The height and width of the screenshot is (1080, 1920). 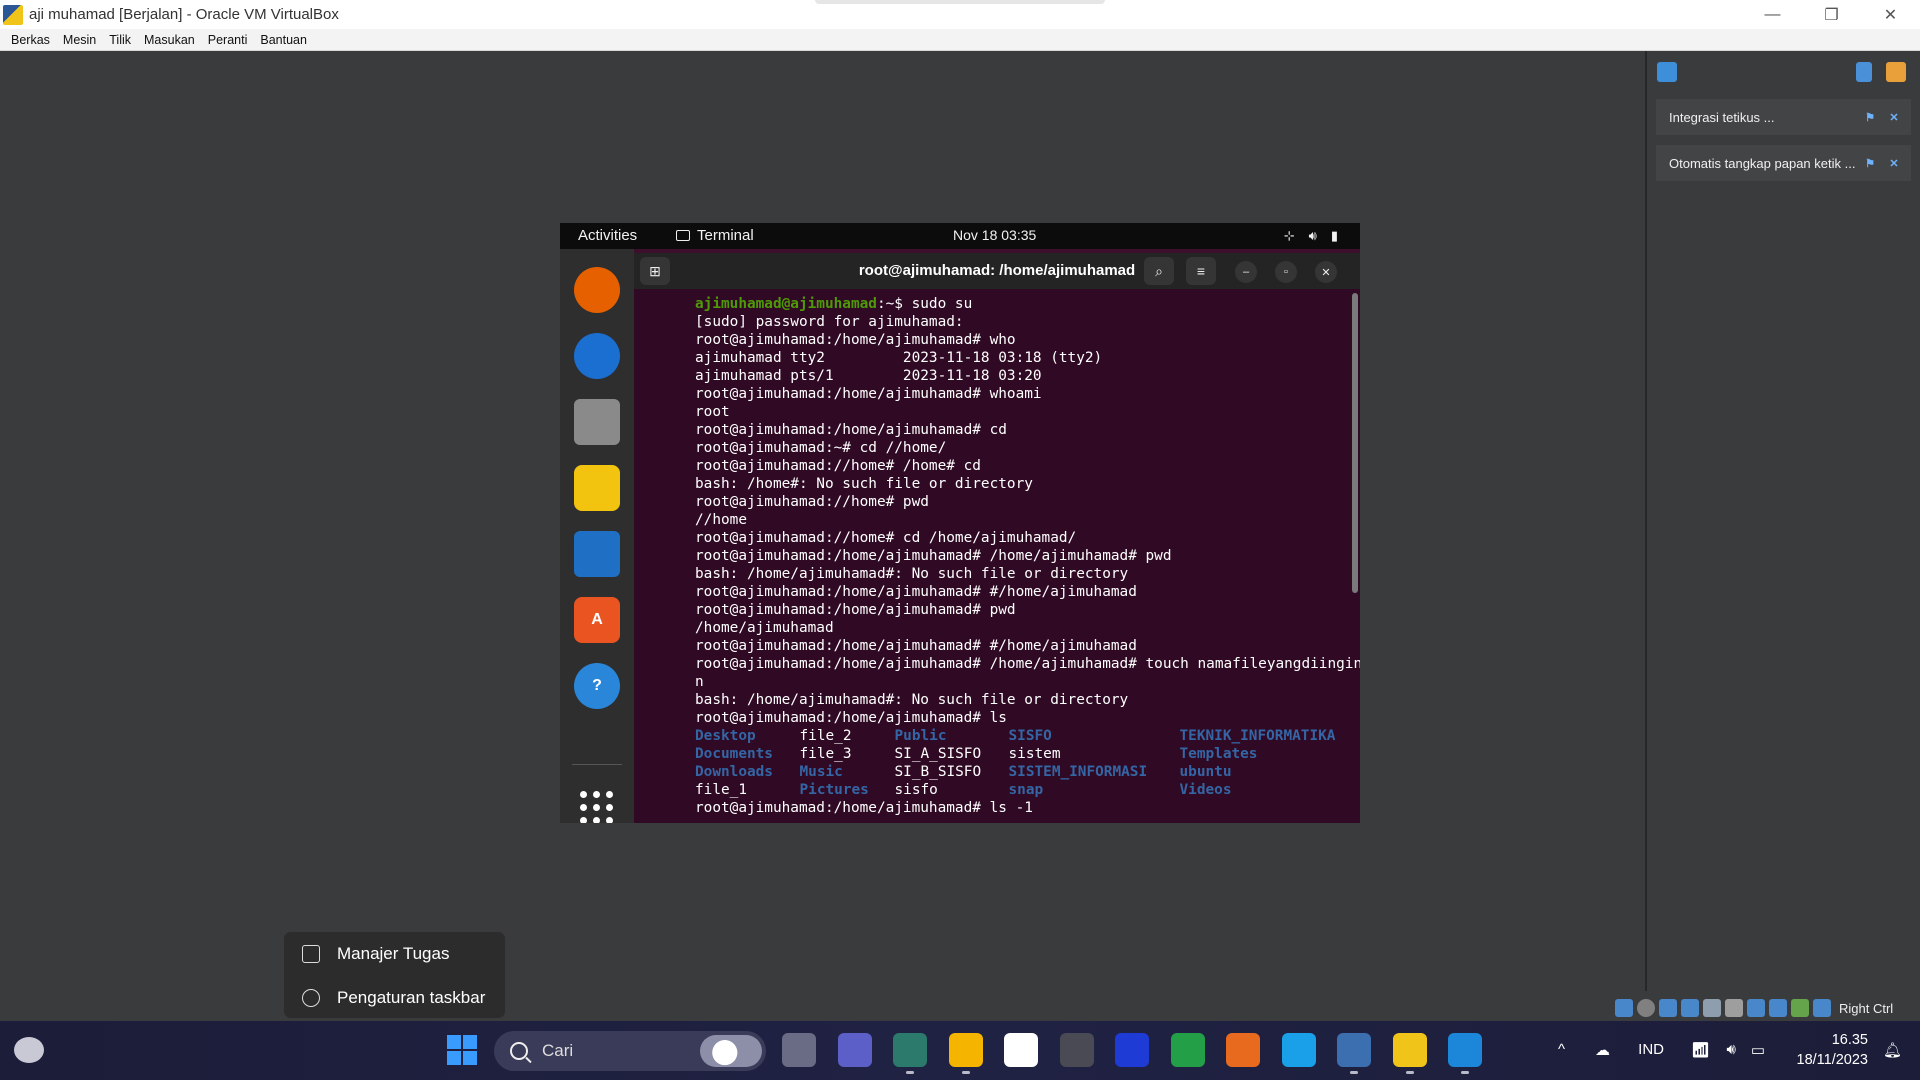 What do you see at coordinates (1187, 1050) in the screenshot?
I see `xbox-icon` at bounding box center [1187, 1050].